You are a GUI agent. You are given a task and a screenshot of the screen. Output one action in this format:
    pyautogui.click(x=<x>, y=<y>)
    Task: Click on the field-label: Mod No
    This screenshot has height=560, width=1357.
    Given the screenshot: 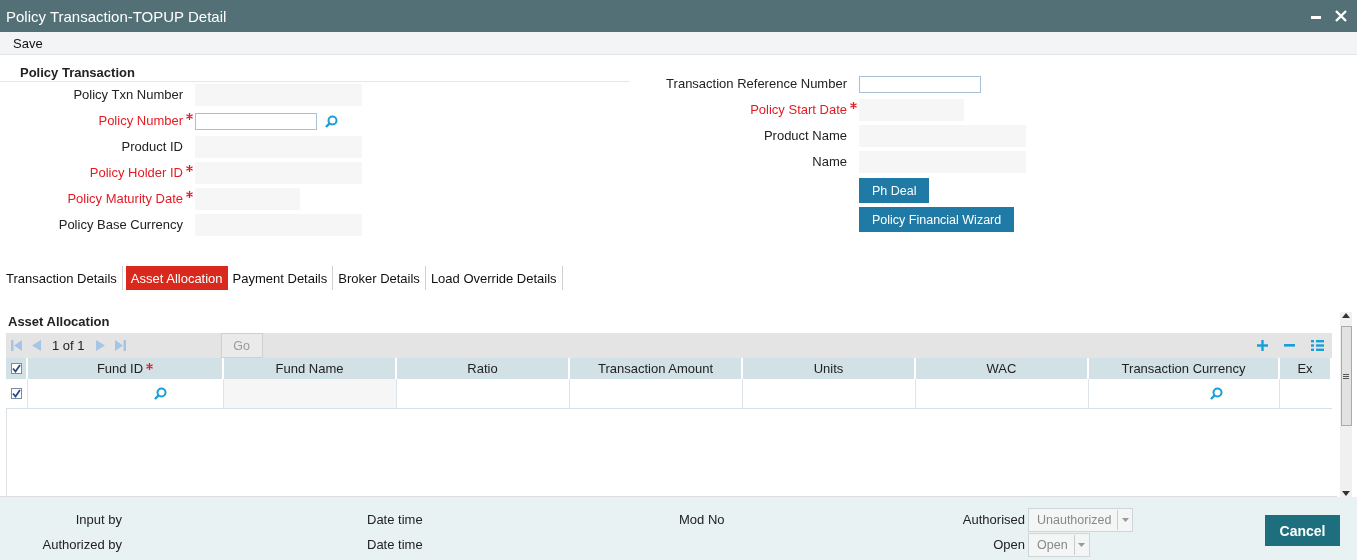 What is the action you would take?
    pyautogui.click(x=702, y=519)
    